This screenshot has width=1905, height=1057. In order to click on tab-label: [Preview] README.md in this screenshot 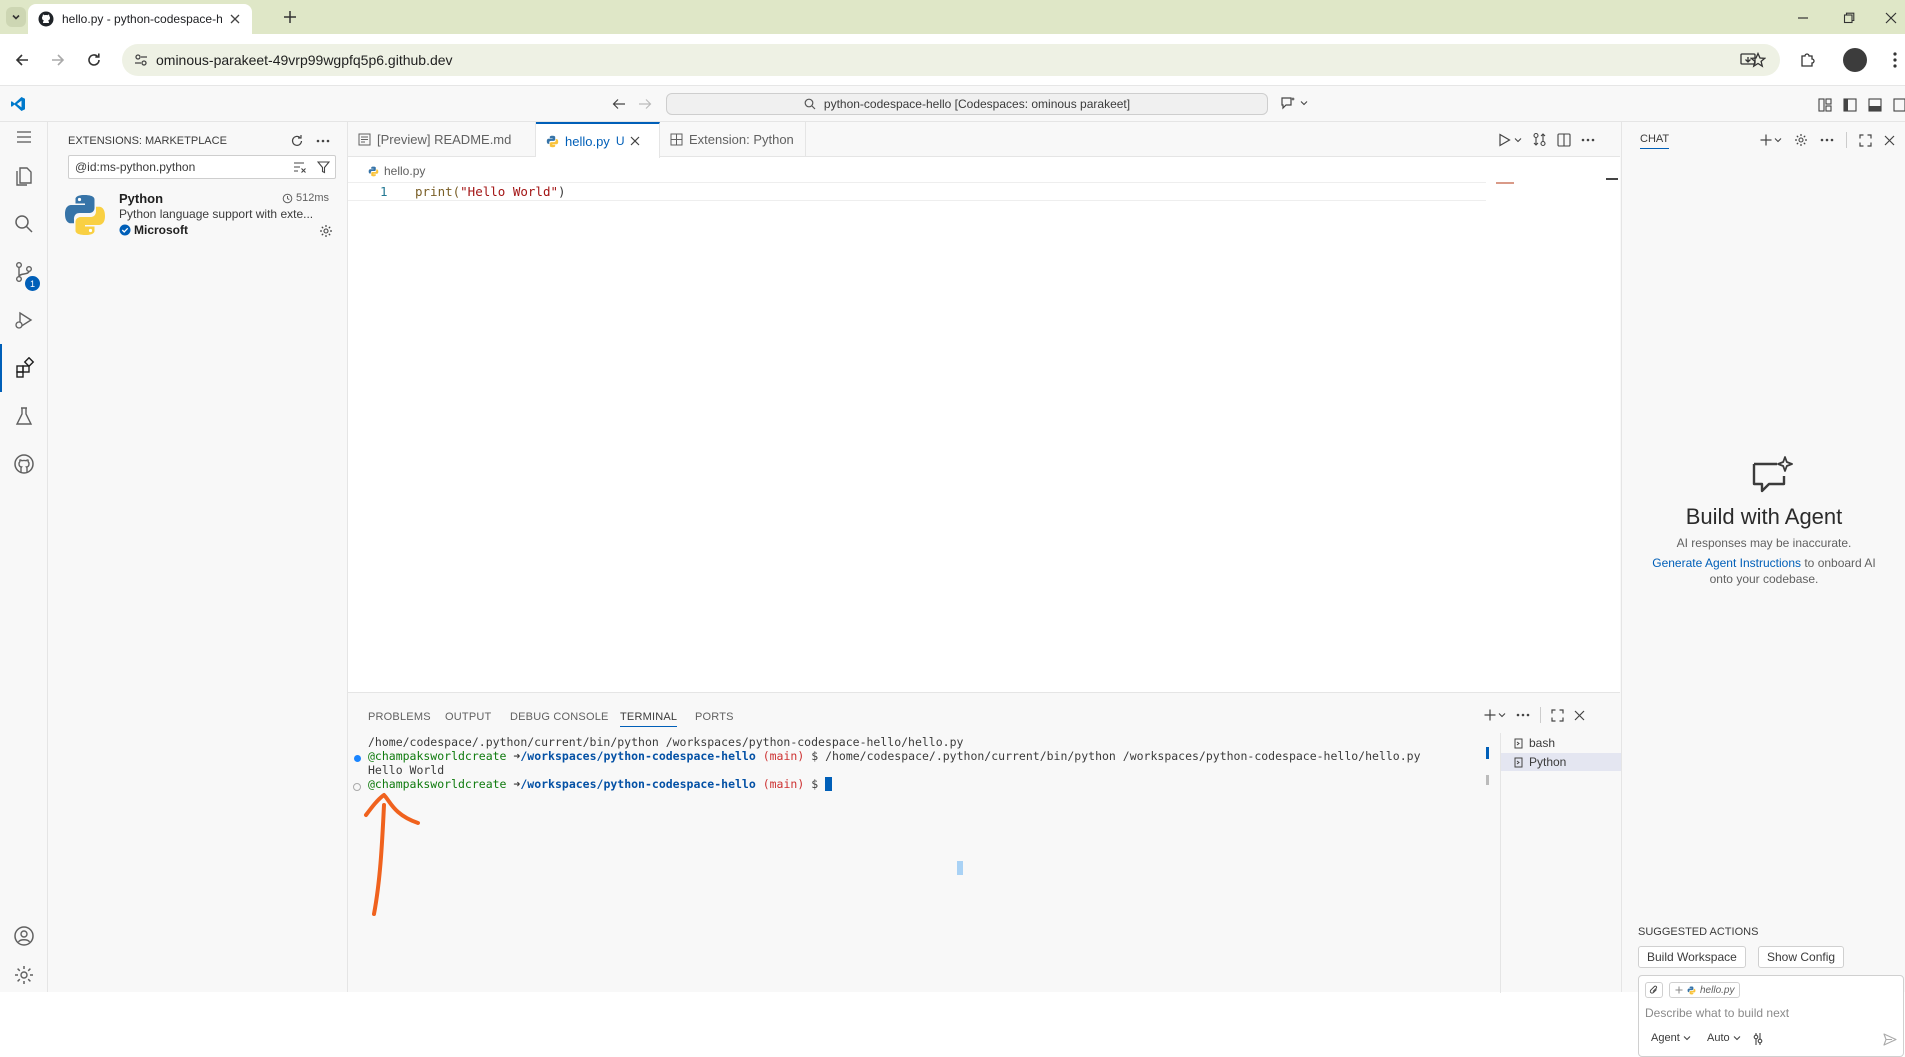, I will do `click(444, 139)`.